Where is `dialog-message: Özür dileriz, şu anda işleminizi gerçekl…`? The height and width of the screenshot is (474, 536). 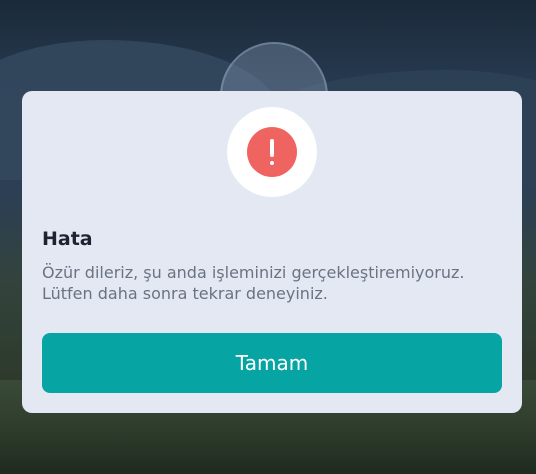
dialog-message: Özür dileriz, şu anda işleminizi gerçekl… is located at coordinates (277, 283).